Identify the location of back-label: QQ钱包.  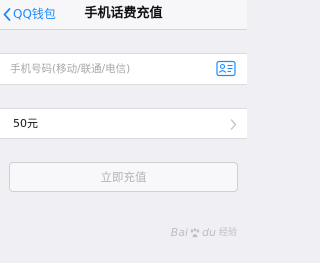
(34, 14).